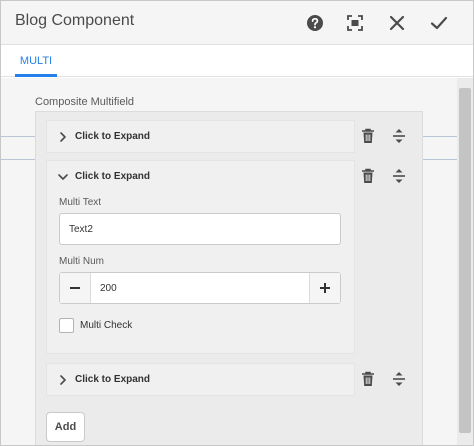 The image size is (474, 446). What do you see at coordinates (85, 102) in the screenshot?
I see `multifield-label: Composite Multifield` at bounding box center [85, 102].